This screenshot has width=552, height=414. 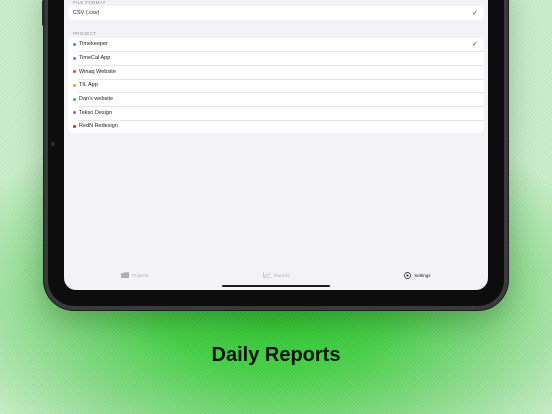 What do you see at coordinates (96, 112) in the screenshot?
I see `project-item-label: Tekso Design` at bounding box center [96, 112].